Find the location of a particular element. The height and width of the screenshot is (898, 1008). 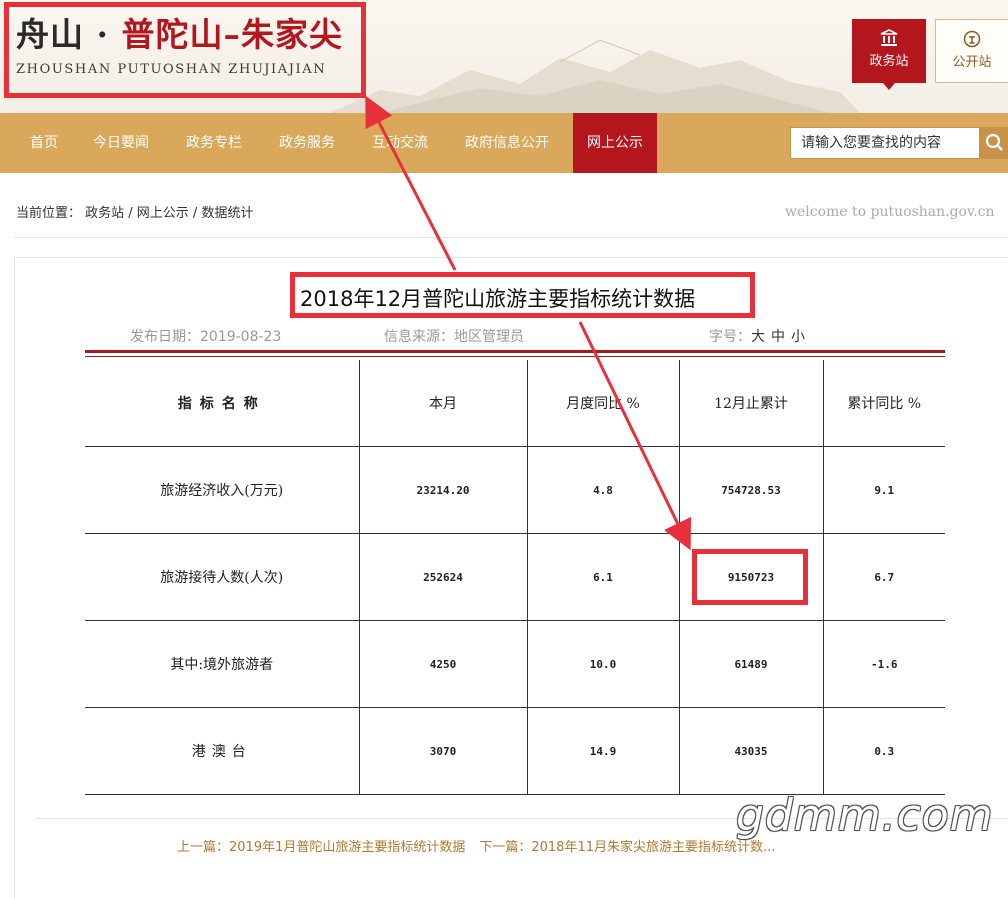

table-header-row: 指标名称 本月 月度同比 % 12月止累计 累计同比 % is located at coordinates (515, 403).